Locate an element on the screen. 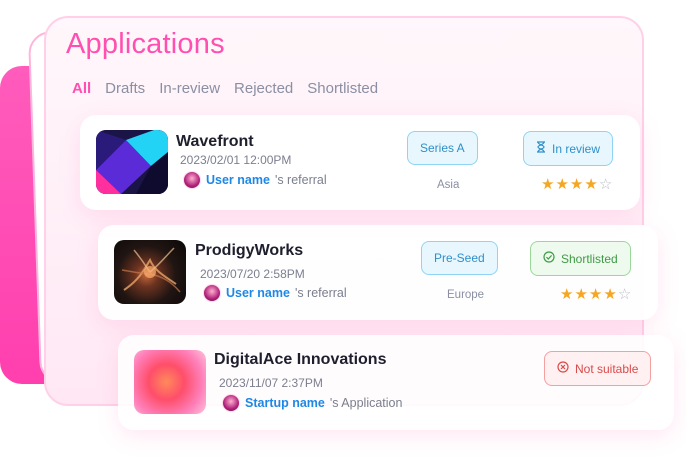 The width and height of the screenshot is (686, 463). company-name: ProdigyWorks is located at coordinates (249, 251).